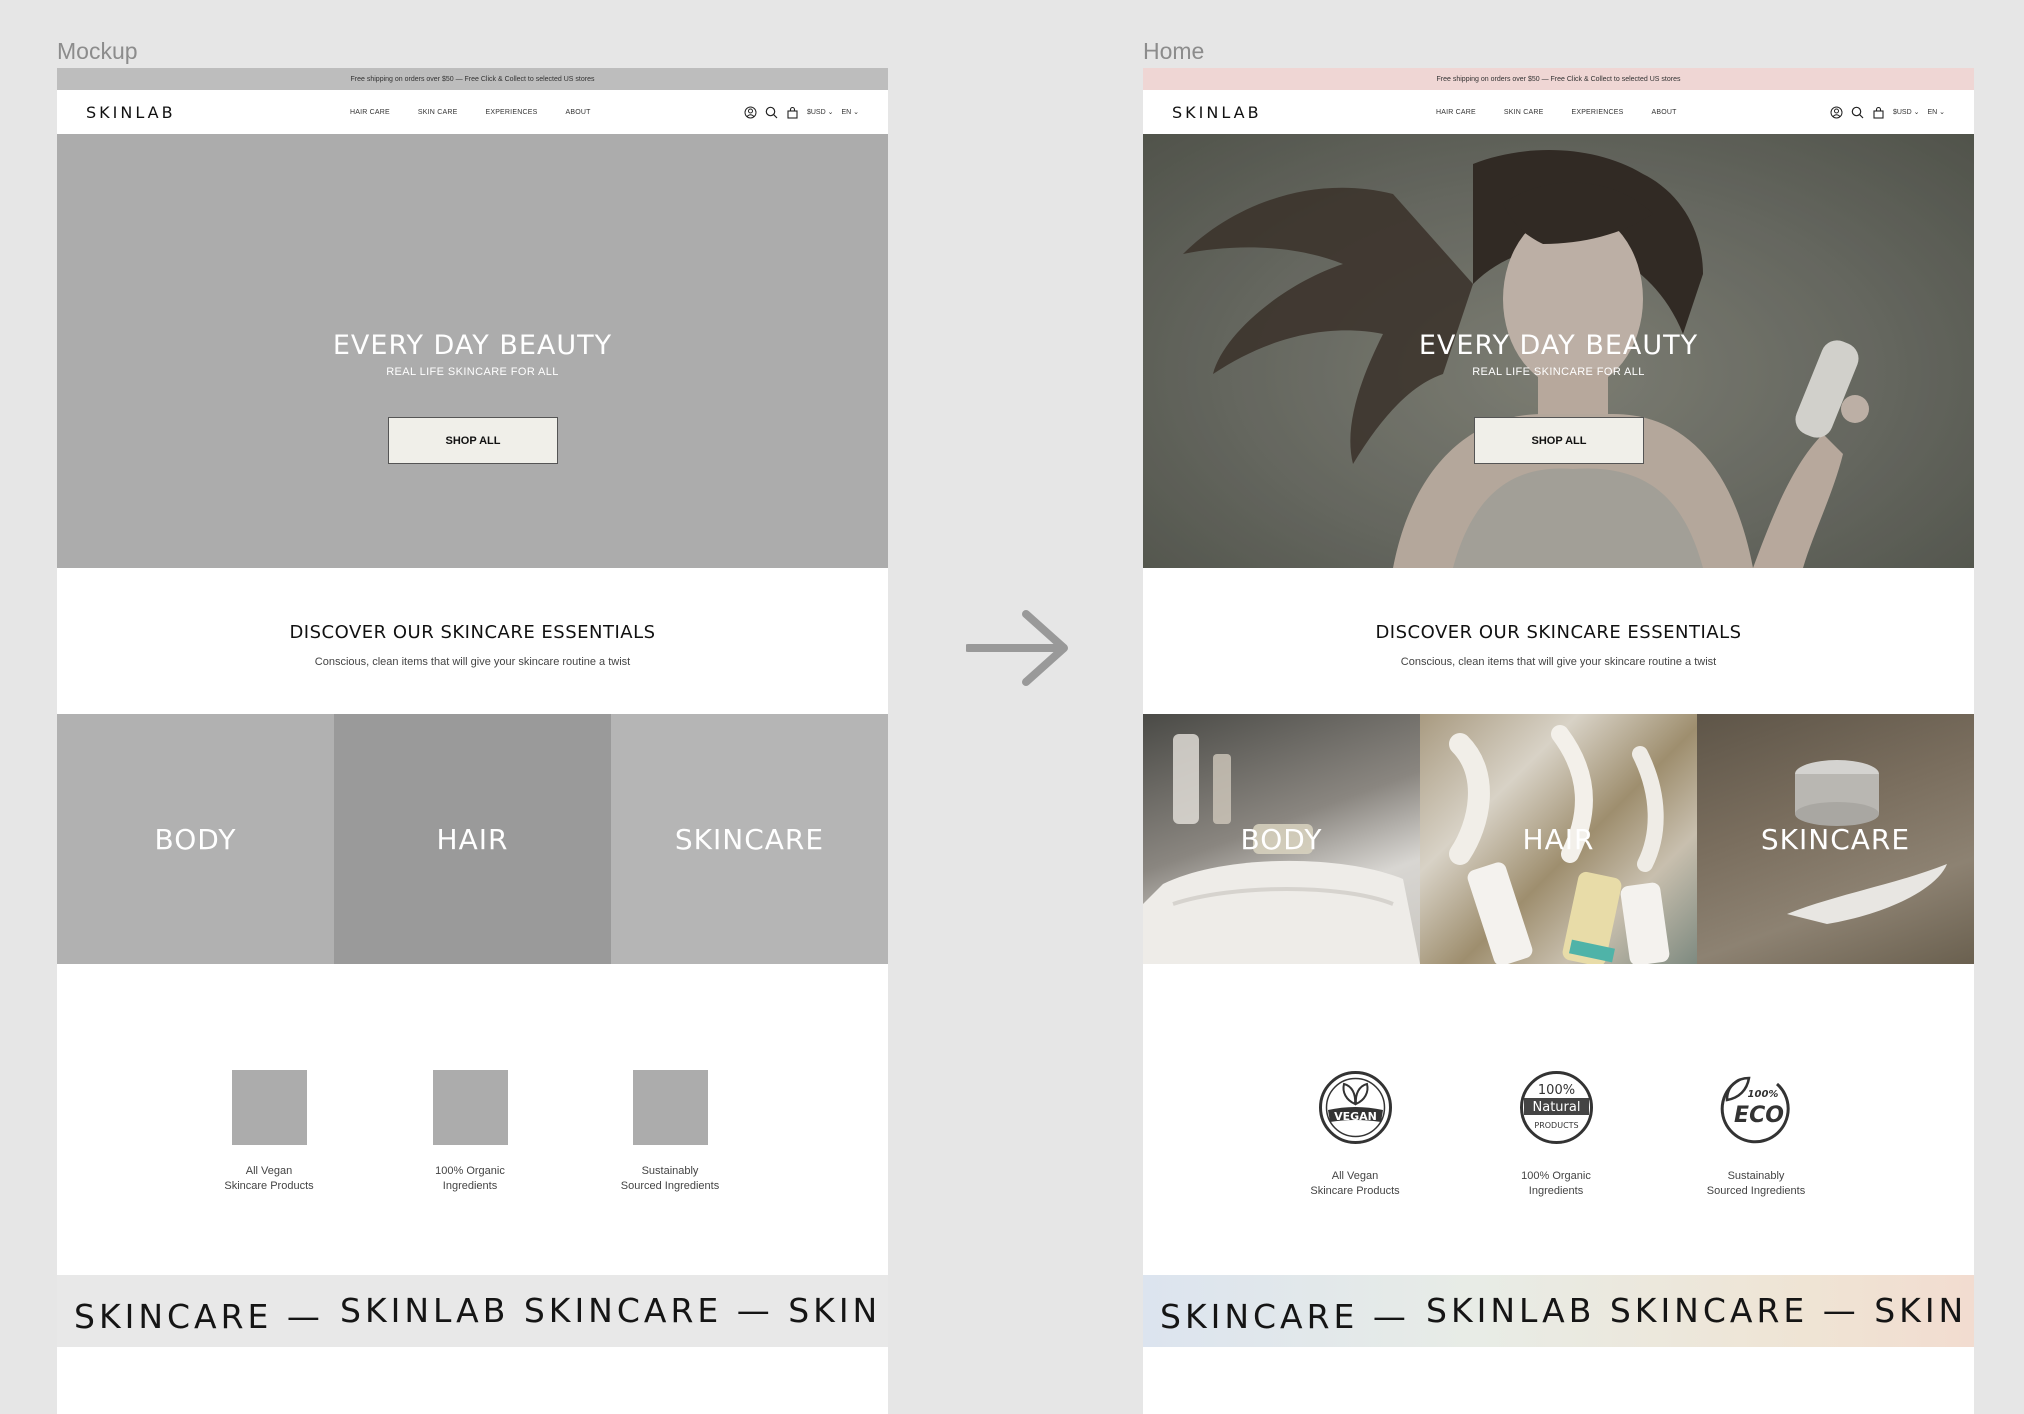 The image size is (2024, 1414). I want to click on natural-badge-products: PRODUCTS, so click(1556, 1125).